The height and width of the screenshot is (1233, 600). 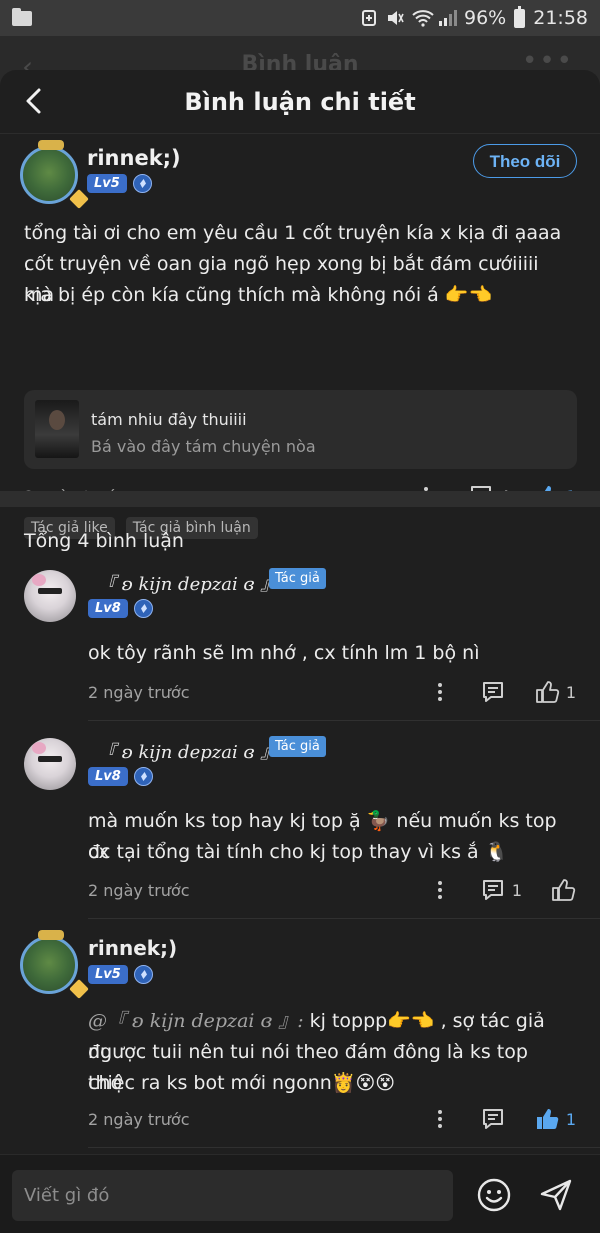 What do you see at coordinates (104, 541) in the screenshot?
I see `total-comments-label: Tổng 4 bình luận` at bounding box center [104, 541].